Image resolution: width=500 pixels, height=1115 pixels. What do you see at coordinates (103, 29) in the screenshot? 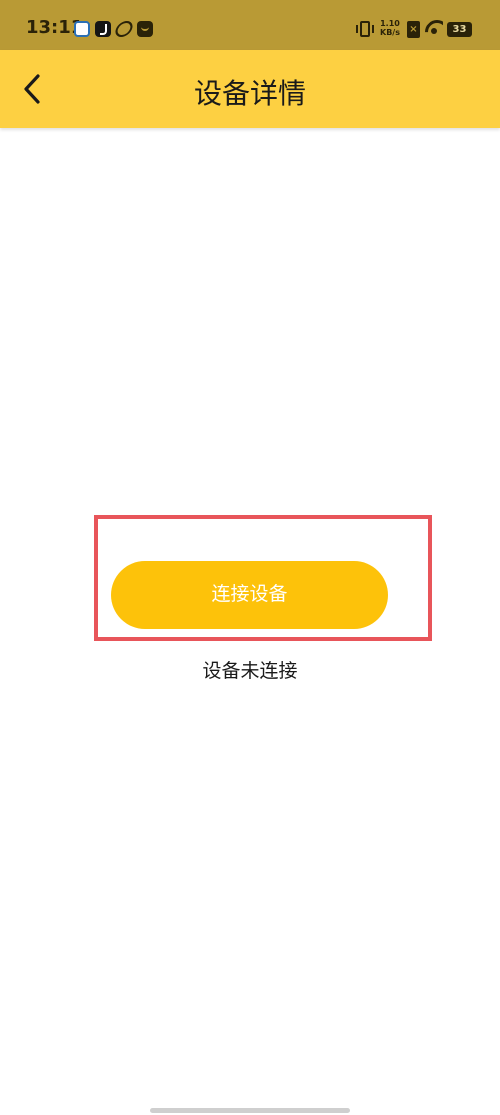
I see `tiktok-icon` at bounding box center [103, 29].